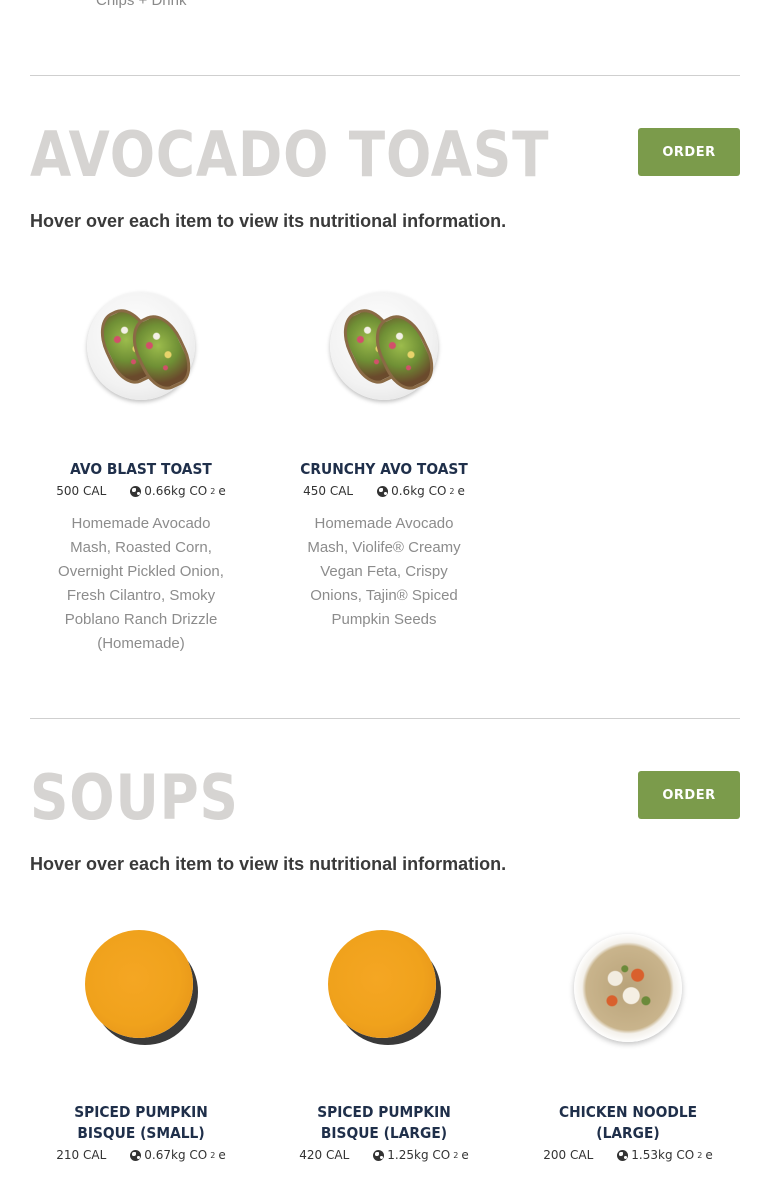 Image resolution: width=770 pixels, height=1178 pixels. What do you see at coordinates (328, 491) in the screenshot?
I see `calories: 450 CAL` at bounding box center [328, 491].